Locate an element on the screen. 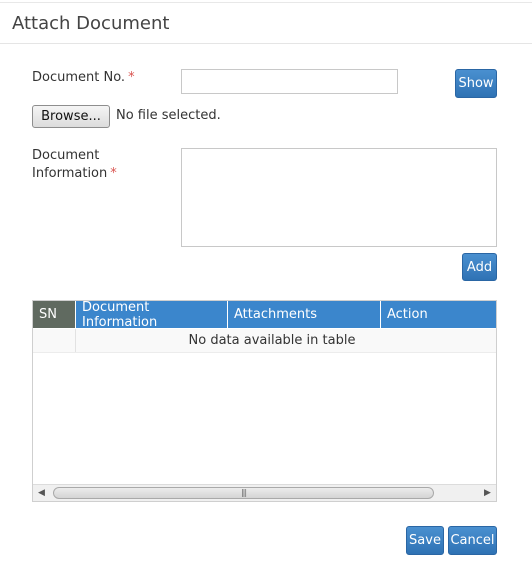 The image size is (532, 576). empty-table-message: No data available in table is located at coordinates (272, 340).